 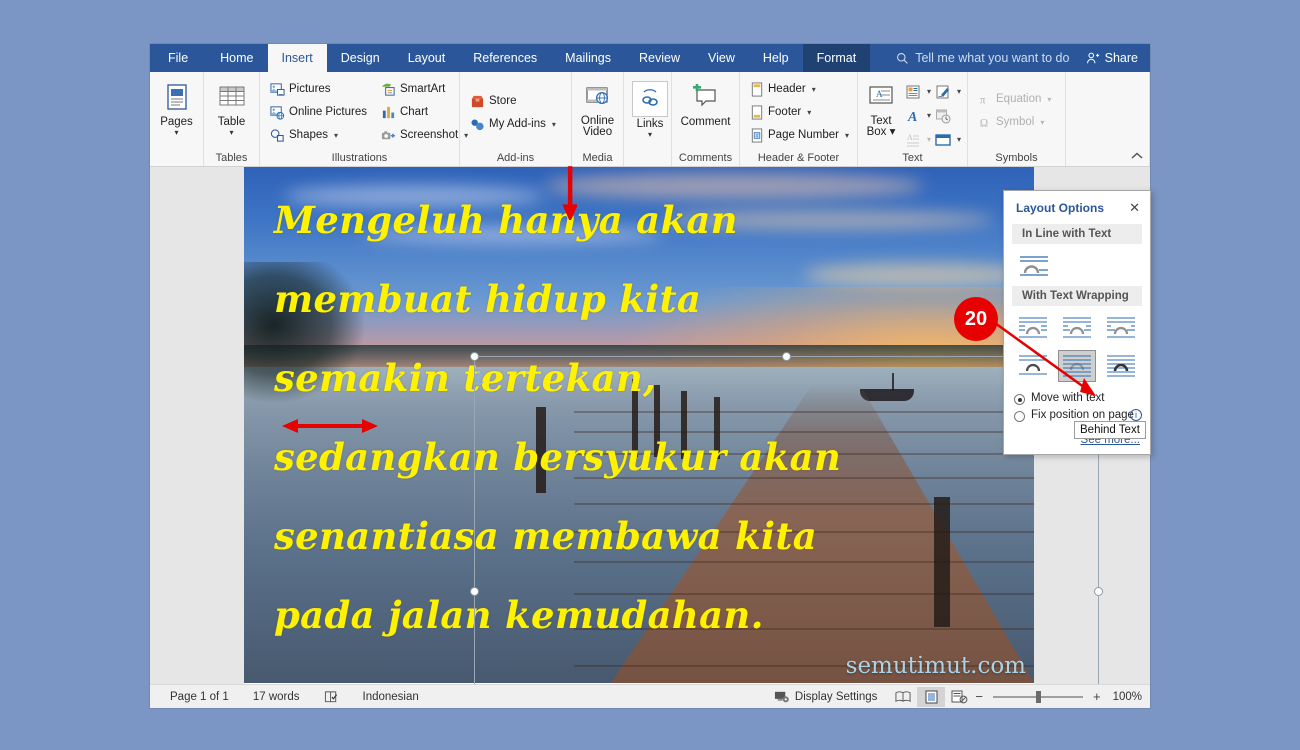 I want to click on info-icon: i, so click(x=1136, y=415).